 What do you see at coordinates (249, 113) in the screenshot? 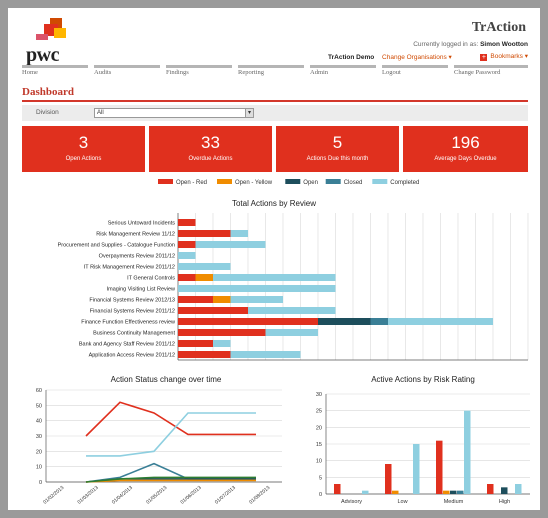
I see `dropdown-arrow-icon: ▾` at bounding box center [249, 113].